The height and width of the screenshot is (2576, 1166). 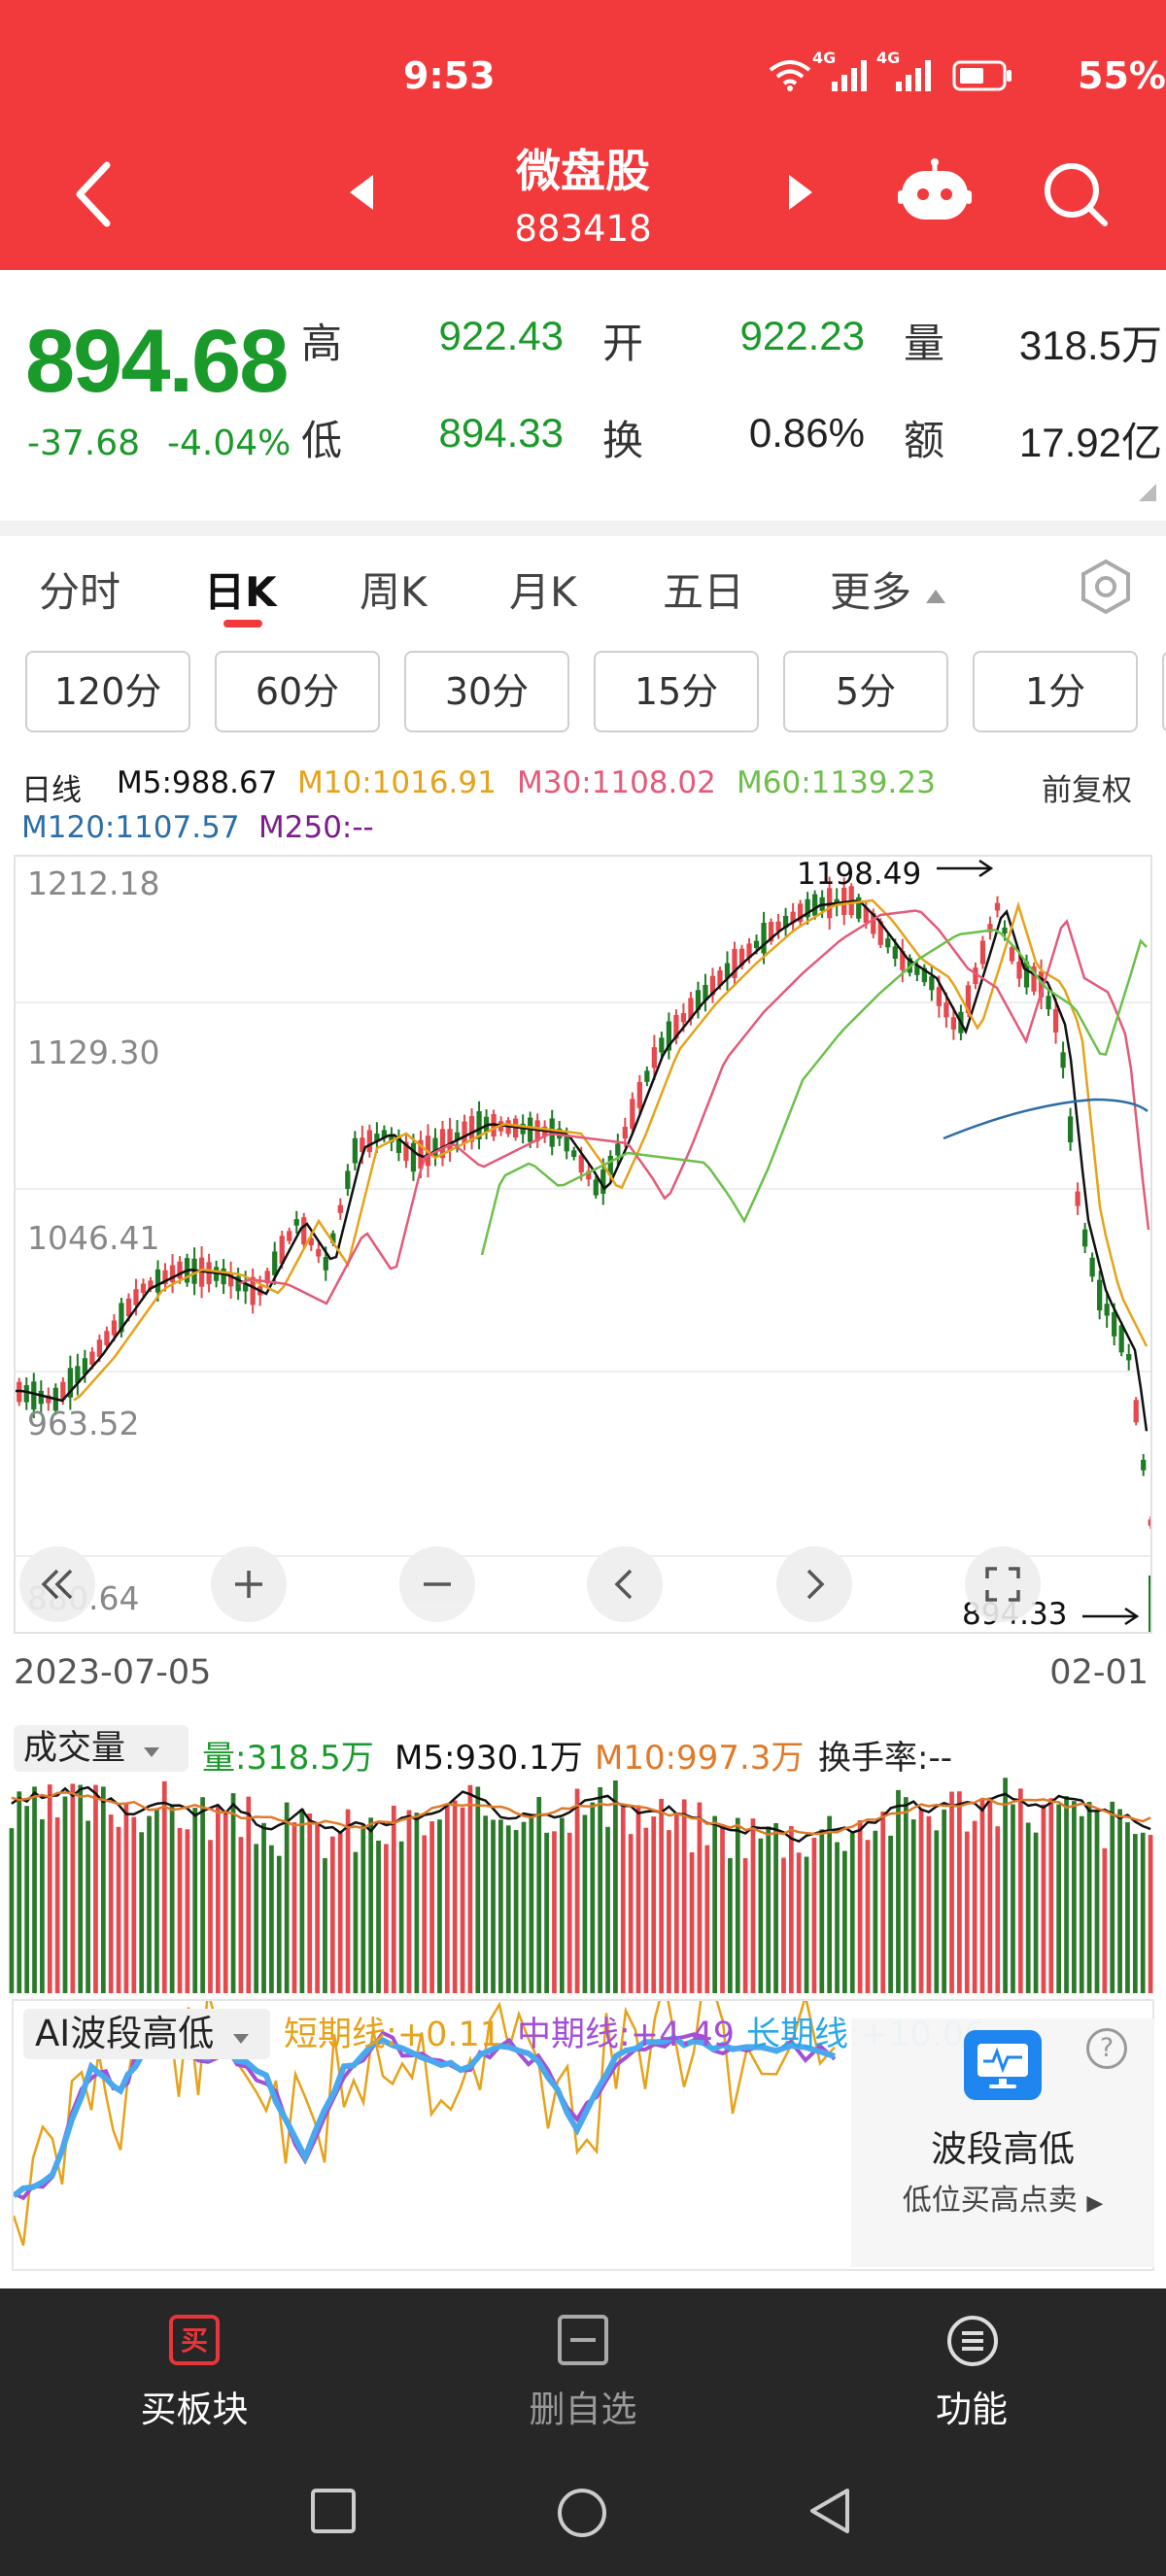 I want to click on tab-monthly-k: 月K, so click(x=543, y=589).